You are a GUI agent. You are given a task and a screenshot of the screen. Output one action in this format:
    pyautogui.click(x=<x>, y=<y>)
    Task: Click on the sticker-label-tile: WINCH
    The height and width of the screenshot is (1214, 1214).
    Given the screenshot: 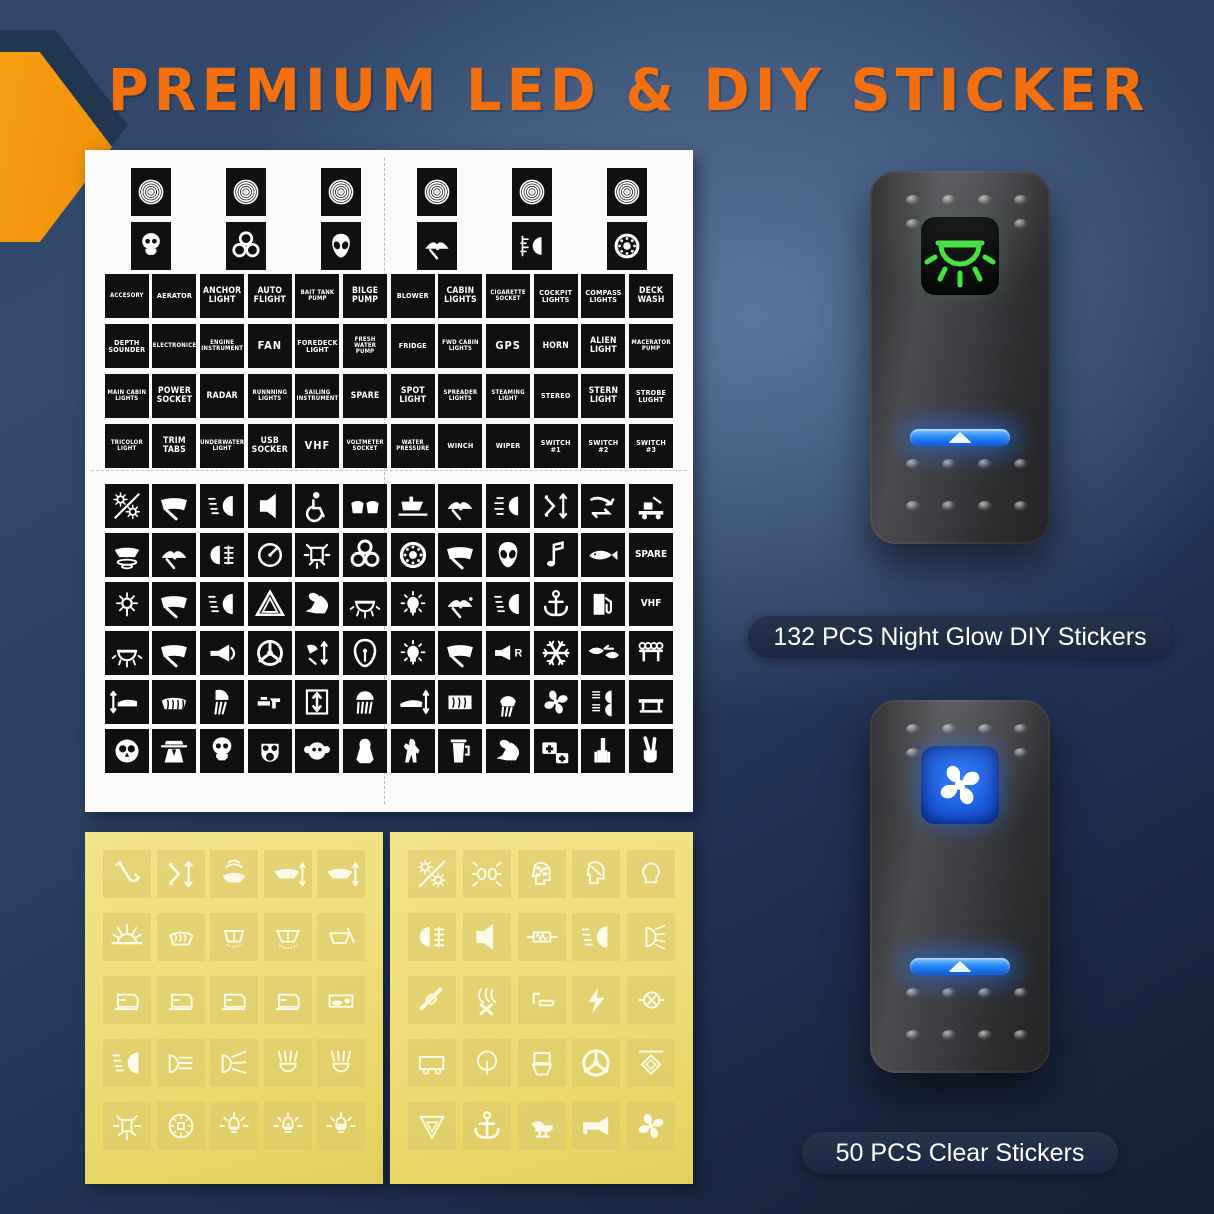 What is the action you would take?
    pyautogui.click(x=460, y=446)
    